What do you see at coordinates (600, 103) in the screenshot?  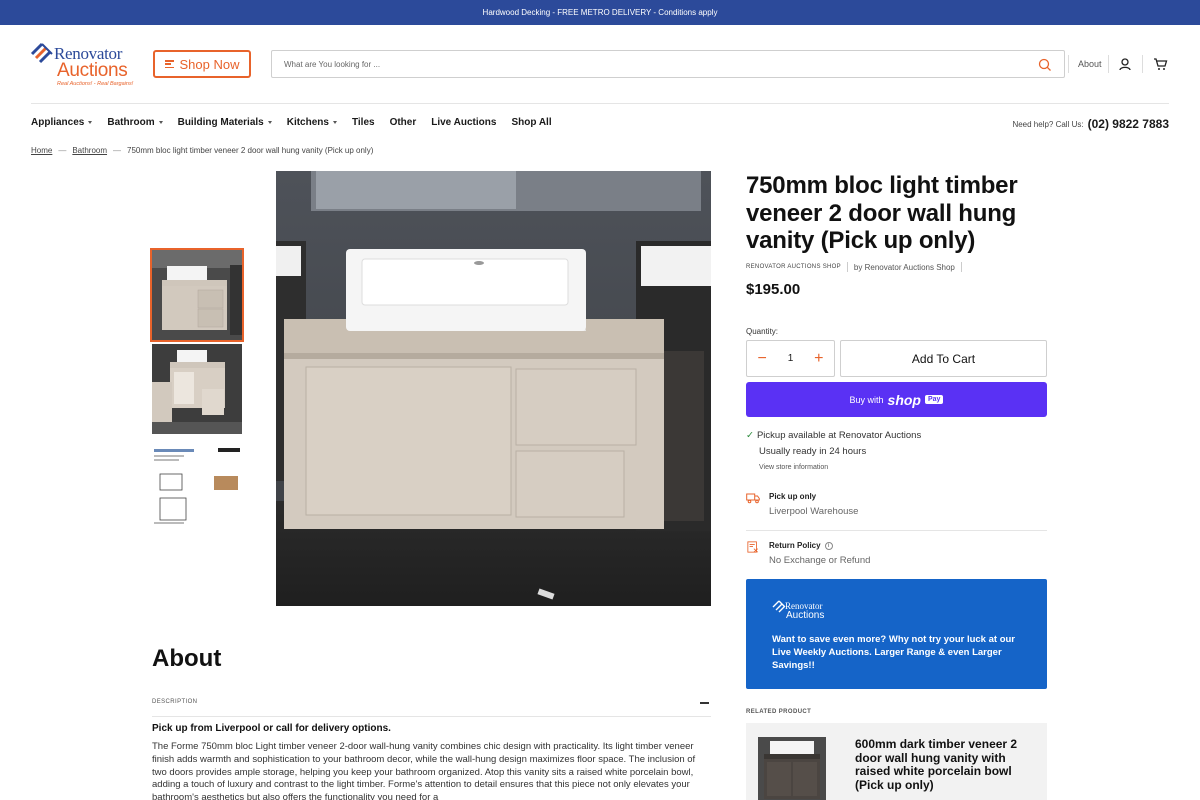 I see `header-divider-line` at bounding box center [600, 103].